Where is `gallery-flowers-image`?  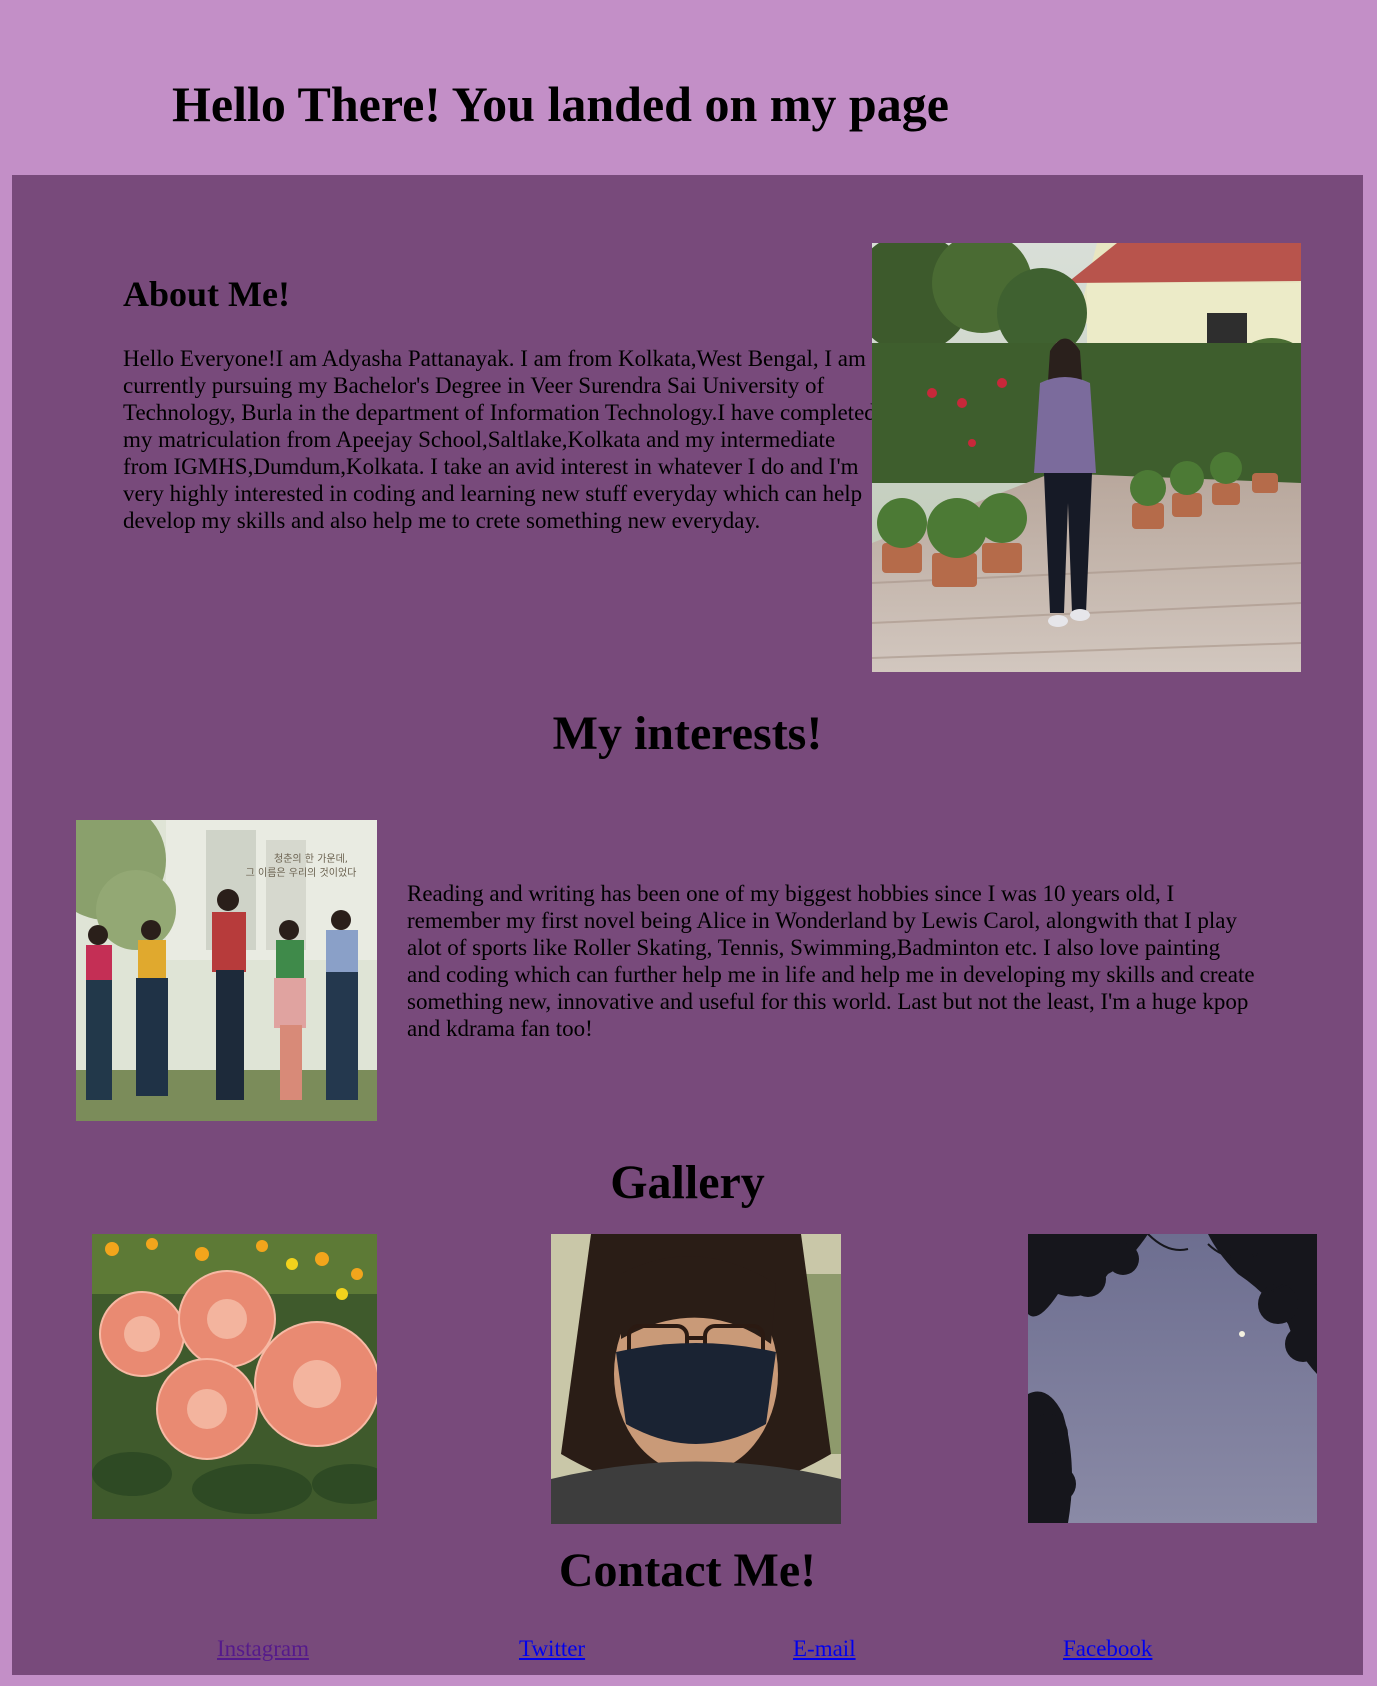
gallery-flowers-image is located at coordinates (234, 1376).